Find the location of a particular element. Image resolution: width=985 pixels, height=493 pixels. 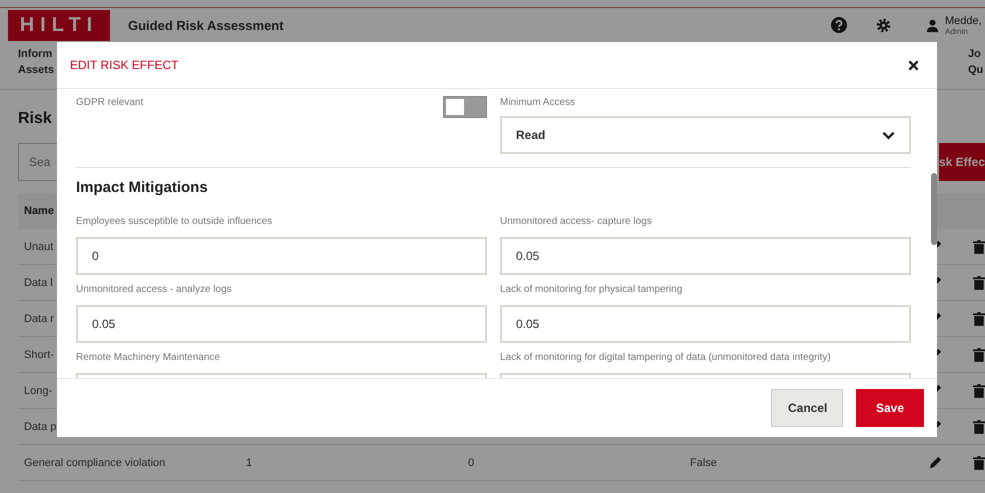

settings-icon is located at coordinates (883, 25).